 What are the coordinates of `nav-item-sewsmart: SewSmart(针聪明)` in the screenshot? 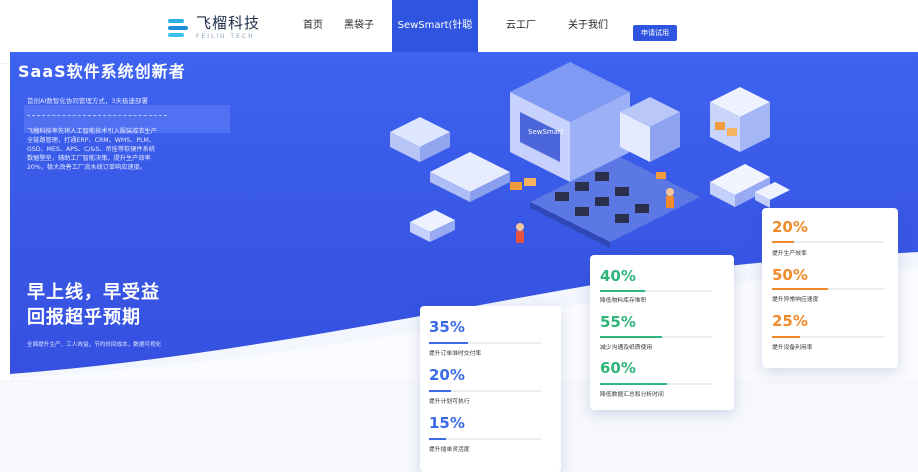 It's located at (435, 41).